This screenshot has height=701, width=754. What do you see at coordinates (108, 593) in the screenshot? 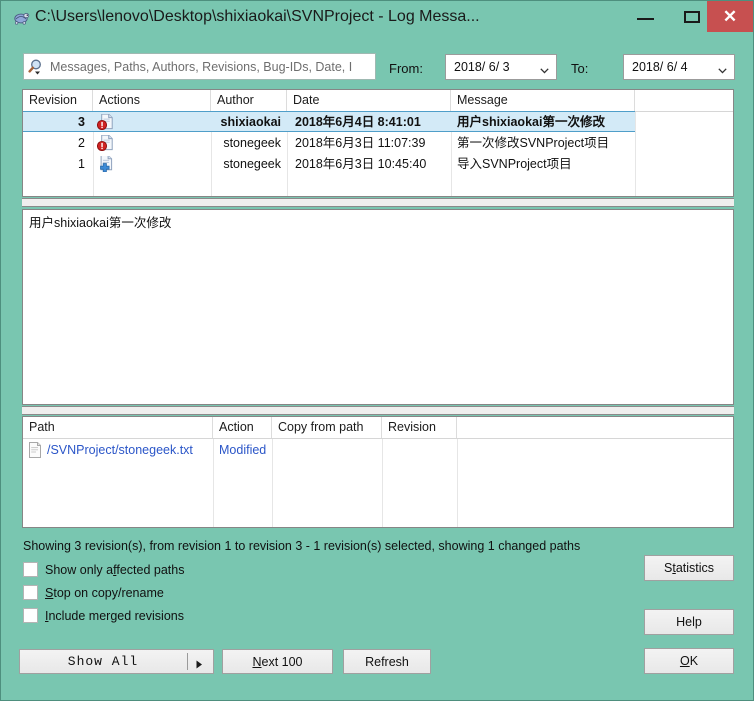
I see `label-part-post: top on copy/rename` at bounding box center [108, 593].